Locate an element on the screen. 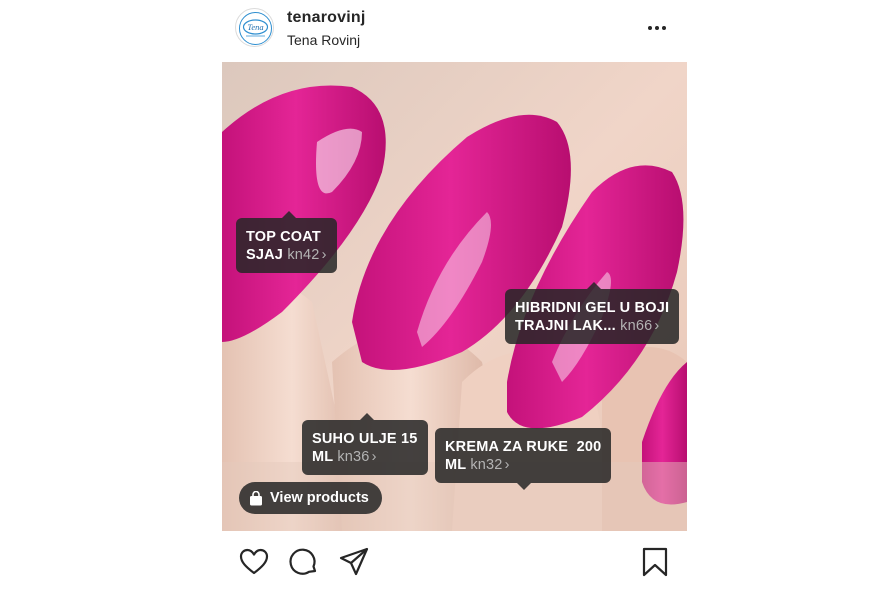 This screenshot has width=870, height=589. save-button is located at coordinates (655, 562).